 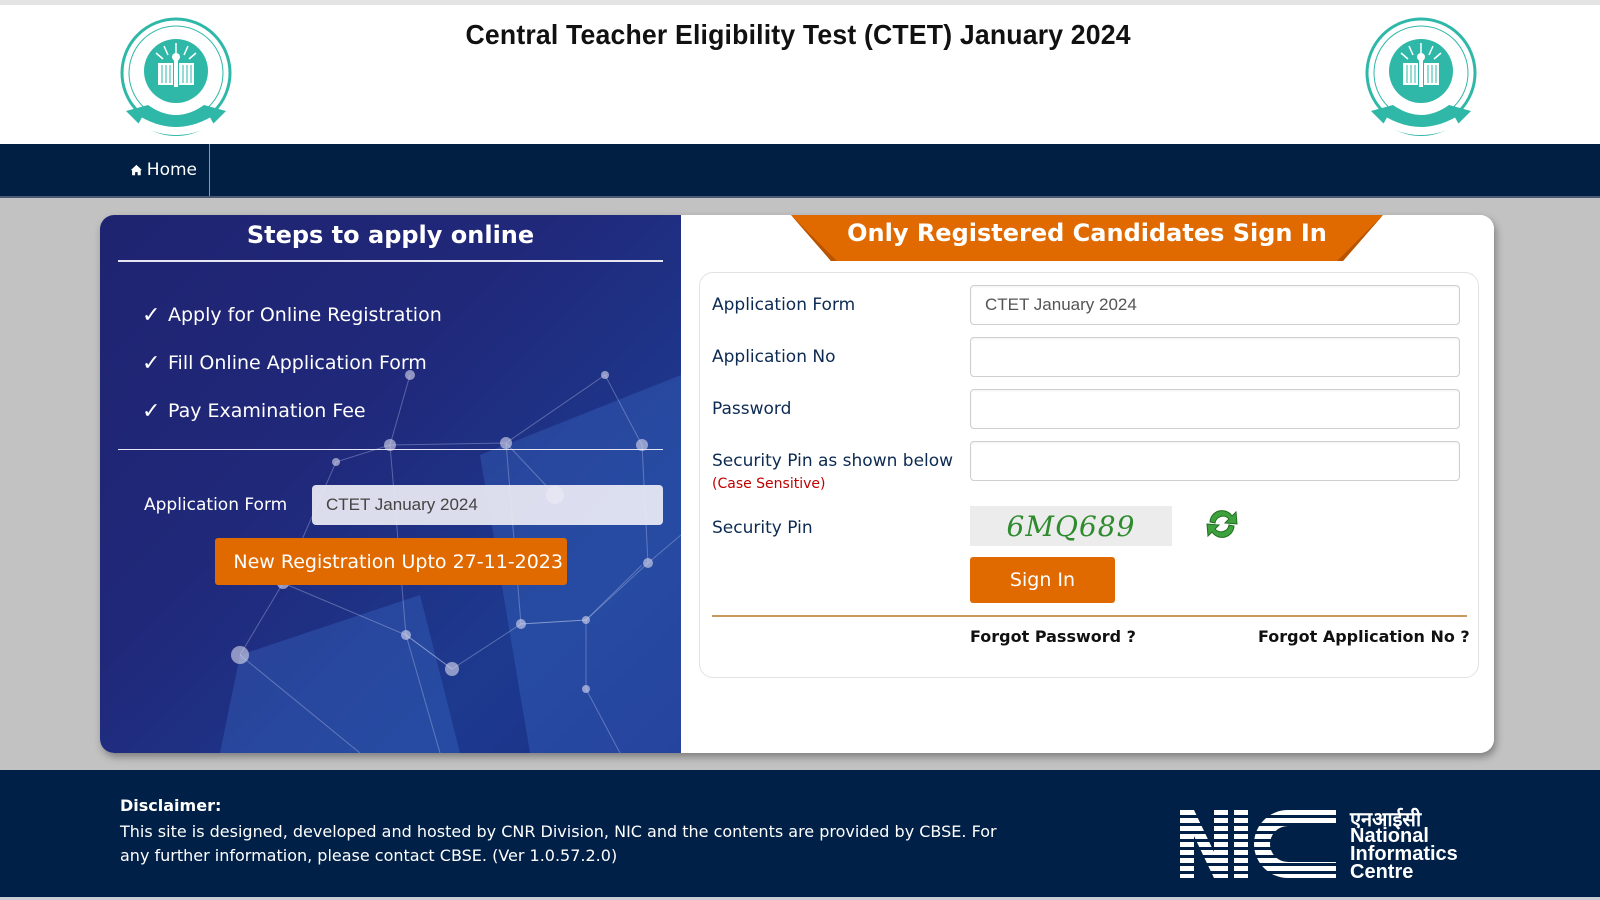 What do you see at coordinates (136, 169) in the screenshot?
I see `home-icon` at bounding box center [136, 169].